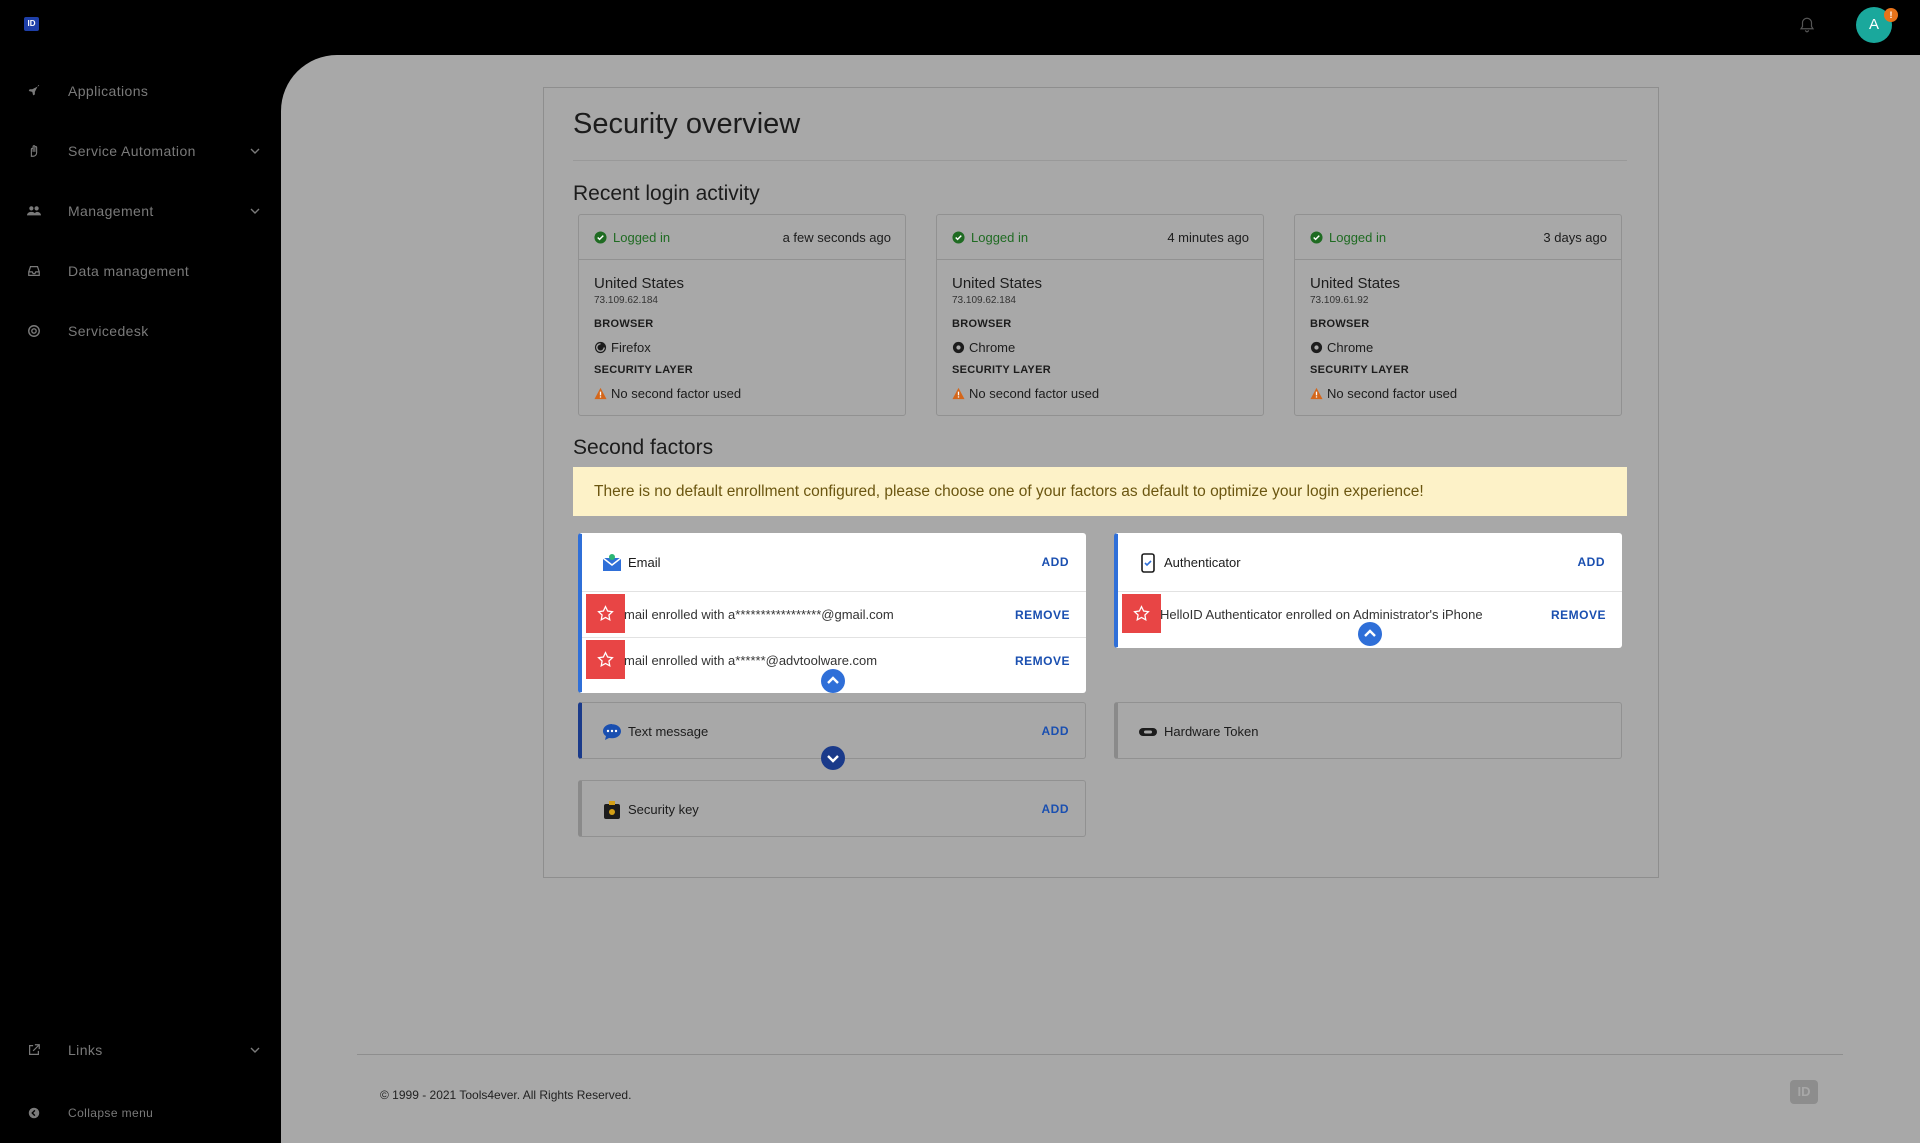  Describe the element at coordinates (1208, 237) in the screenshot. I see `login-time: 4 minutes ago` at that location.